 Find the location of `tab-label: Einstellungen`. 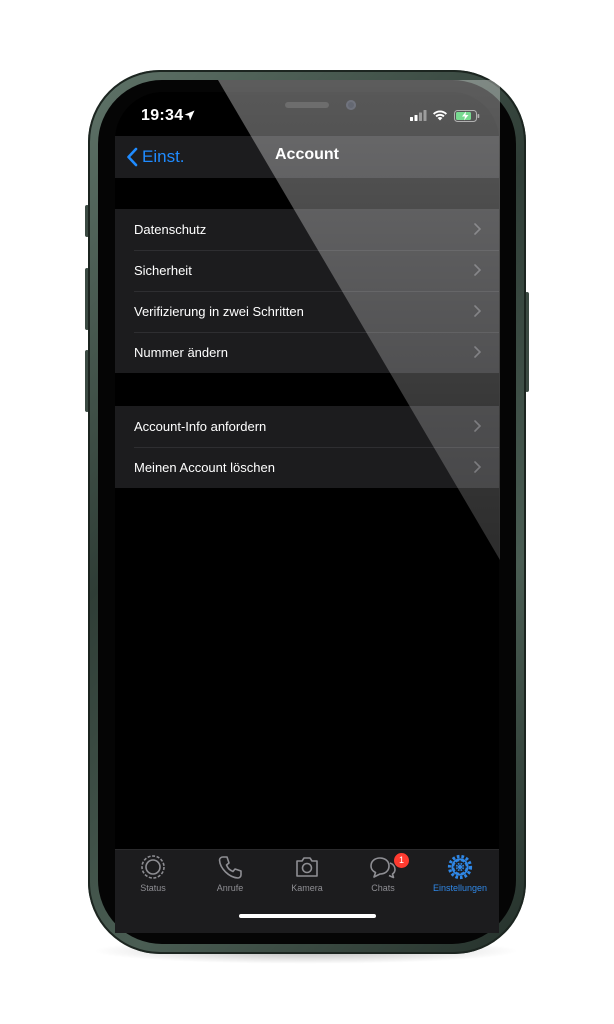

tab-label: Einstellungen is located at coordinates (460, 888).